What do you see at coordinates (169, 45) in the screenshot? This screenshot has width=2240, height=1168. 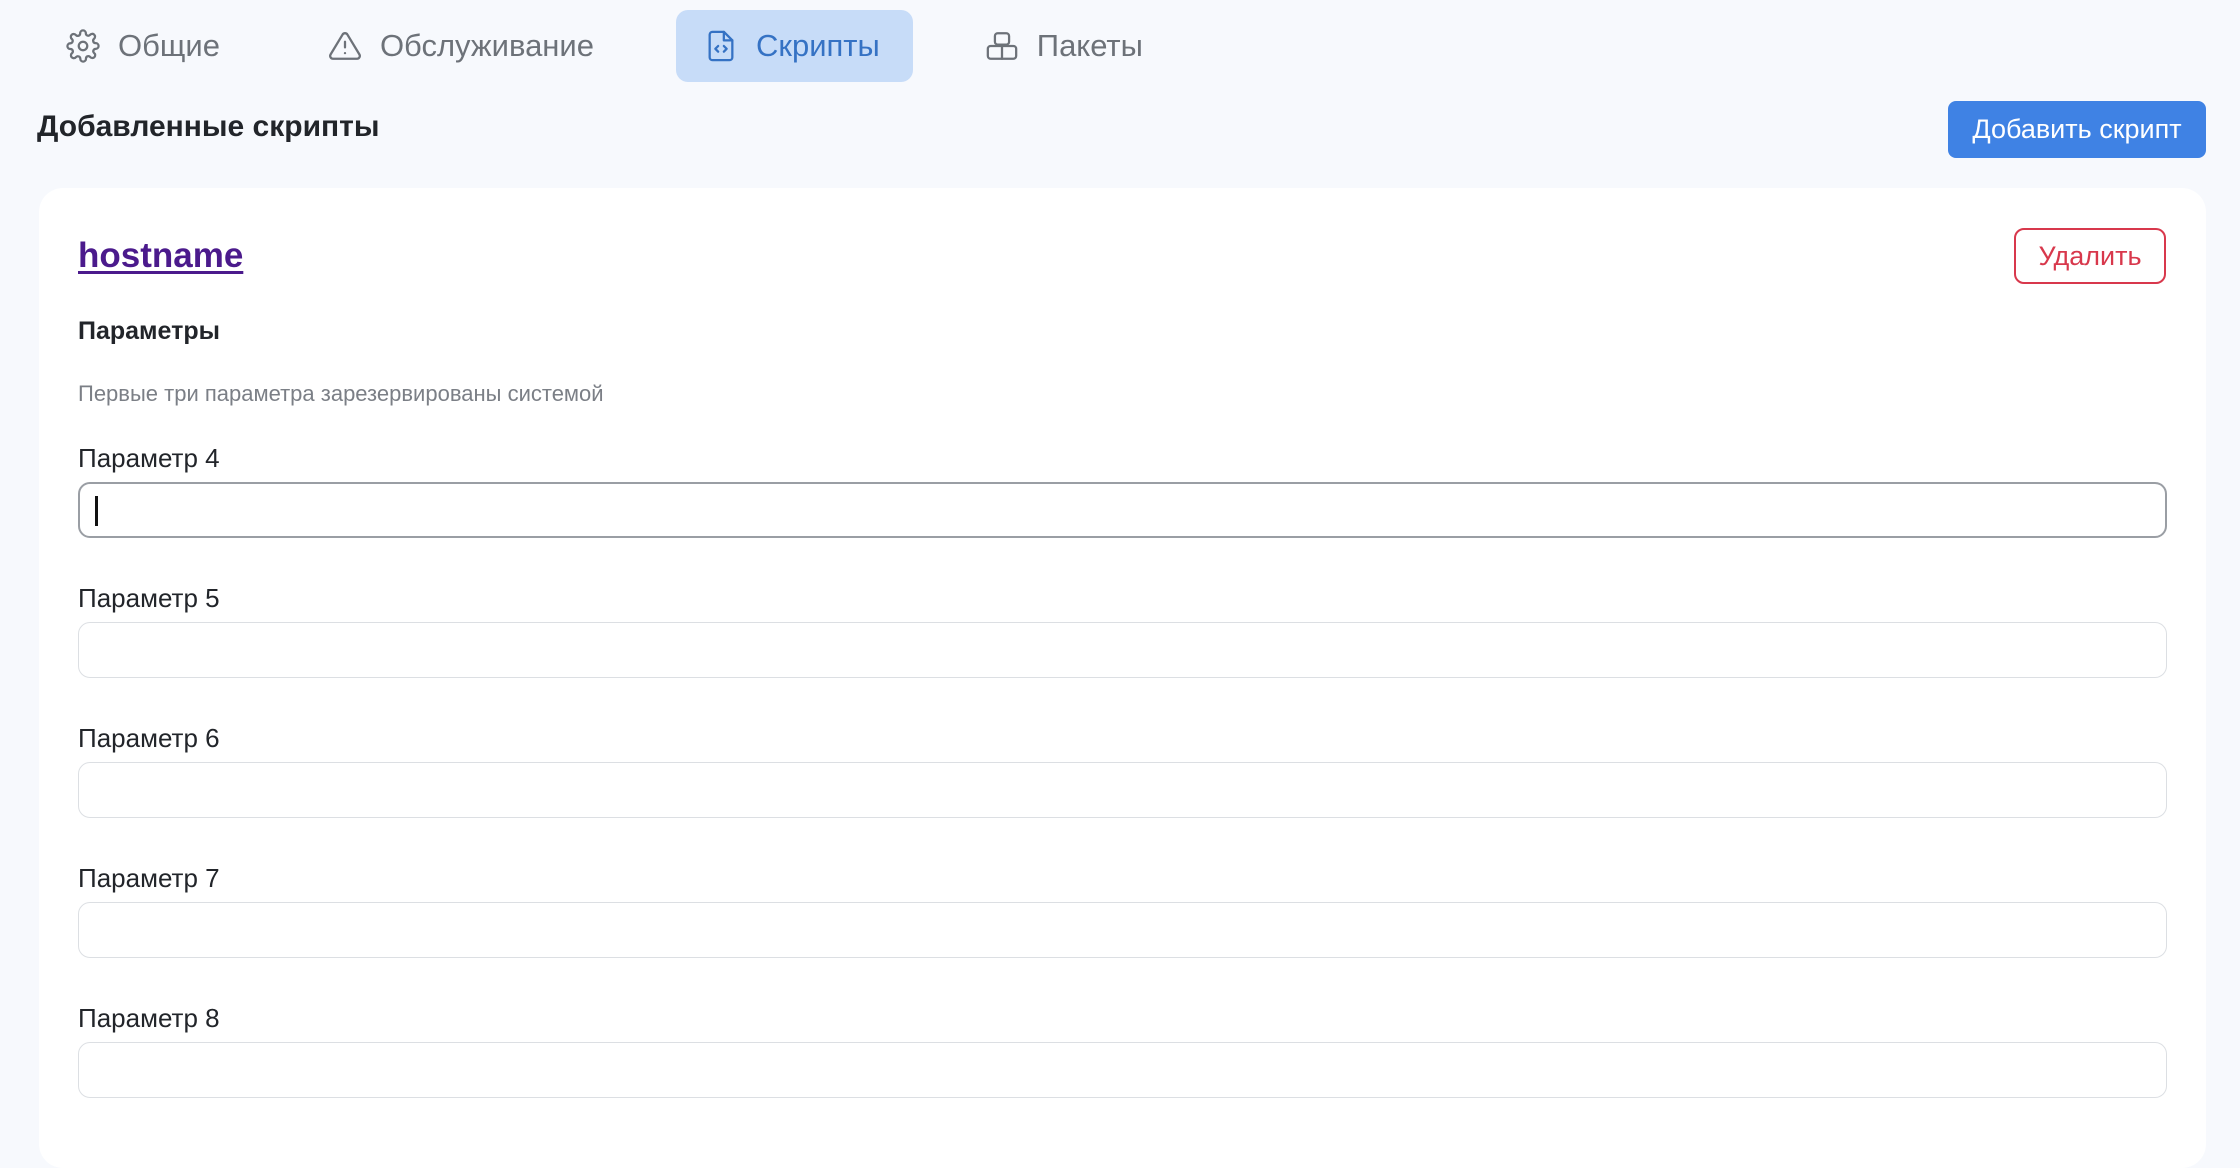 I see `tab-general-label: Общие` at bounding box center [169, 45].